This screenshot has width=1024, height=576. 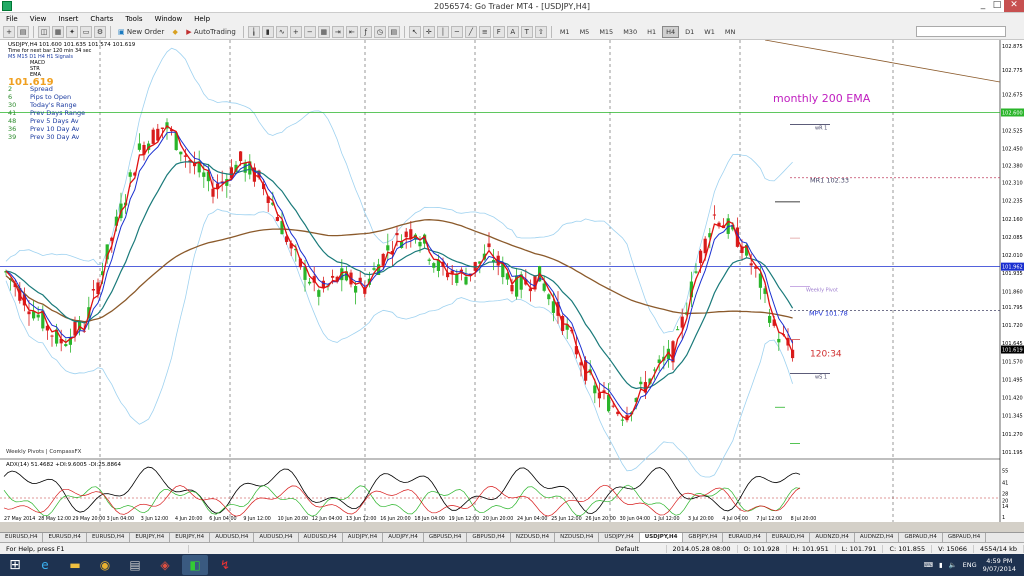 What do you see at coordinates (281, 31) in the screenshot?
I see `line-chart-icon: ∿` at bounding box center [281, 31].